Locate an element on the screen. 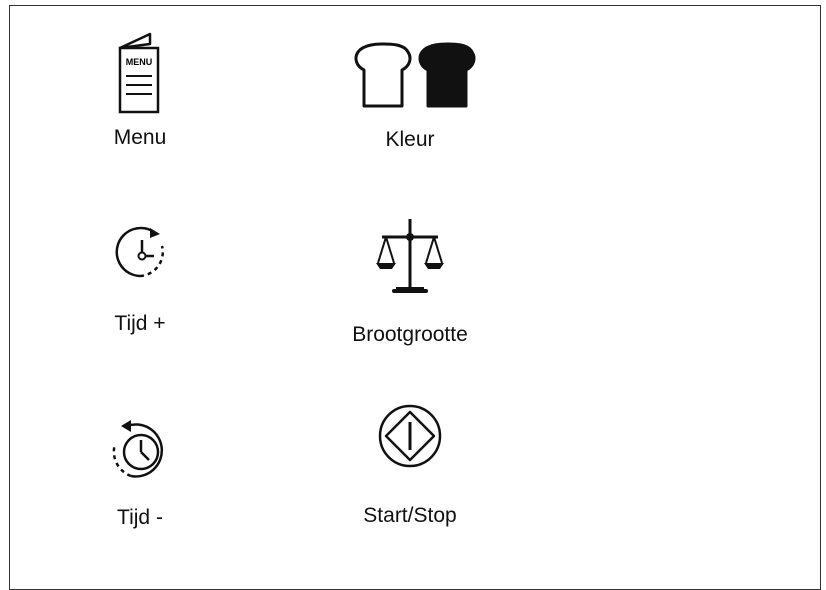 Image resolution: width=826 pixels, height=590 pixels. start-stop-icon is located at coordinates (410, 436).